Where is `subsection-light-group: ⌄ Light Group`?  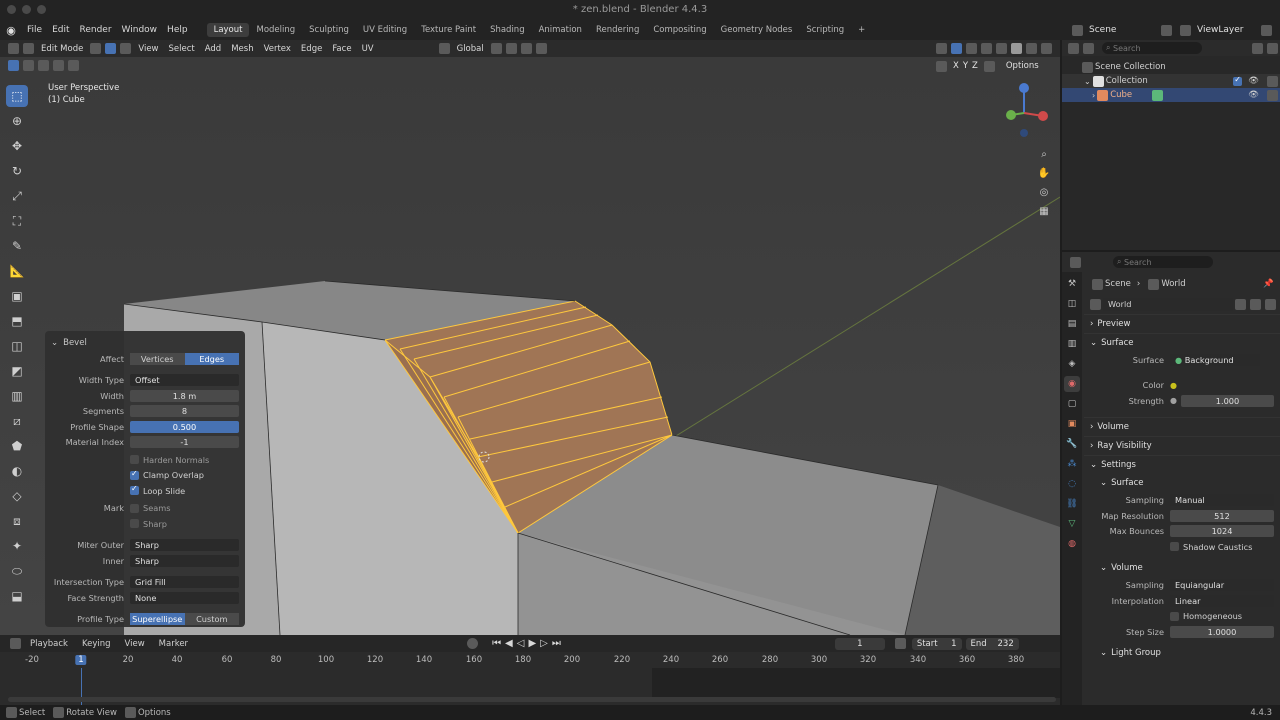
subsection-light-group: ⌄ Light Group is located at coordinates (1182, 653).